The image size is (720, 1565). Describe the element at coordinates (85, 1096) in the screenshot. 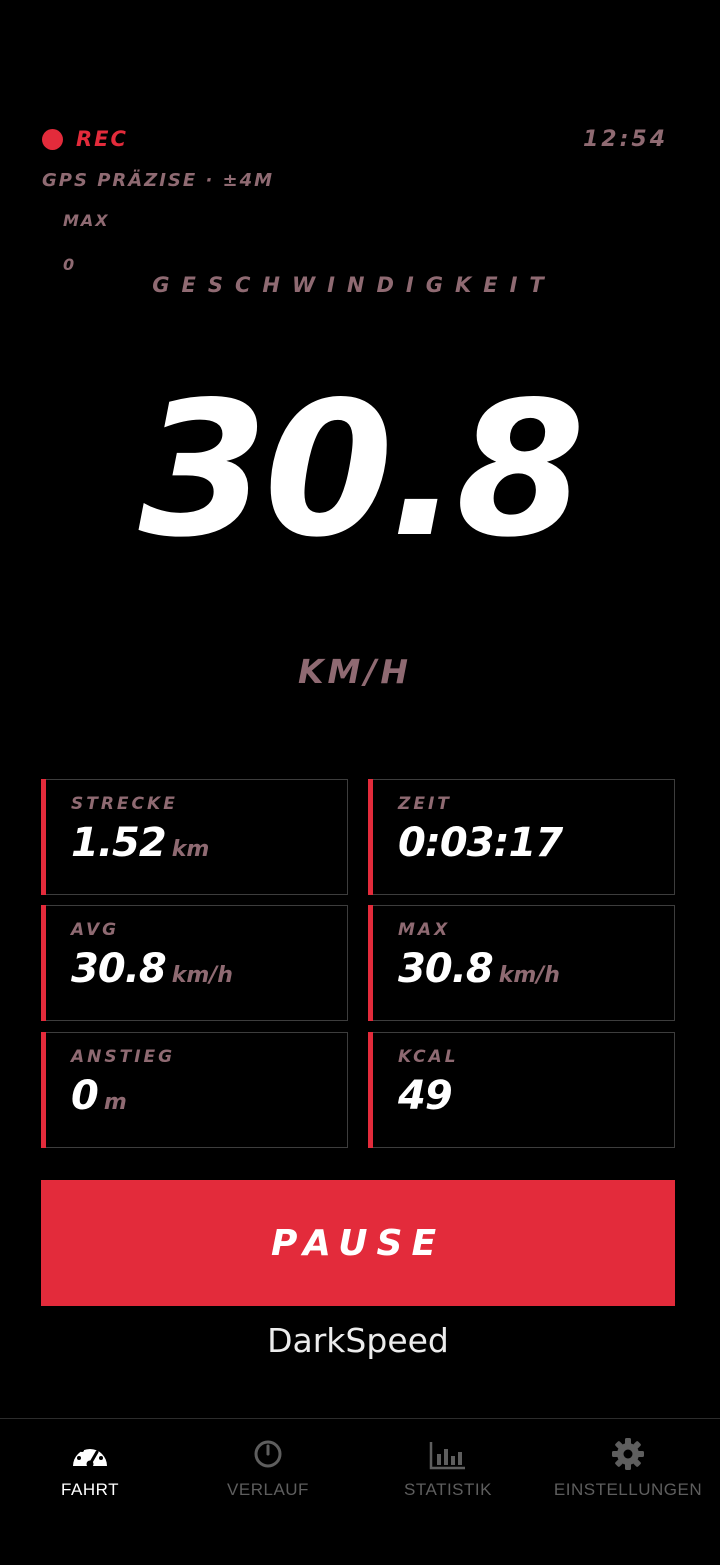

I see `stat-value: 0` at that location.